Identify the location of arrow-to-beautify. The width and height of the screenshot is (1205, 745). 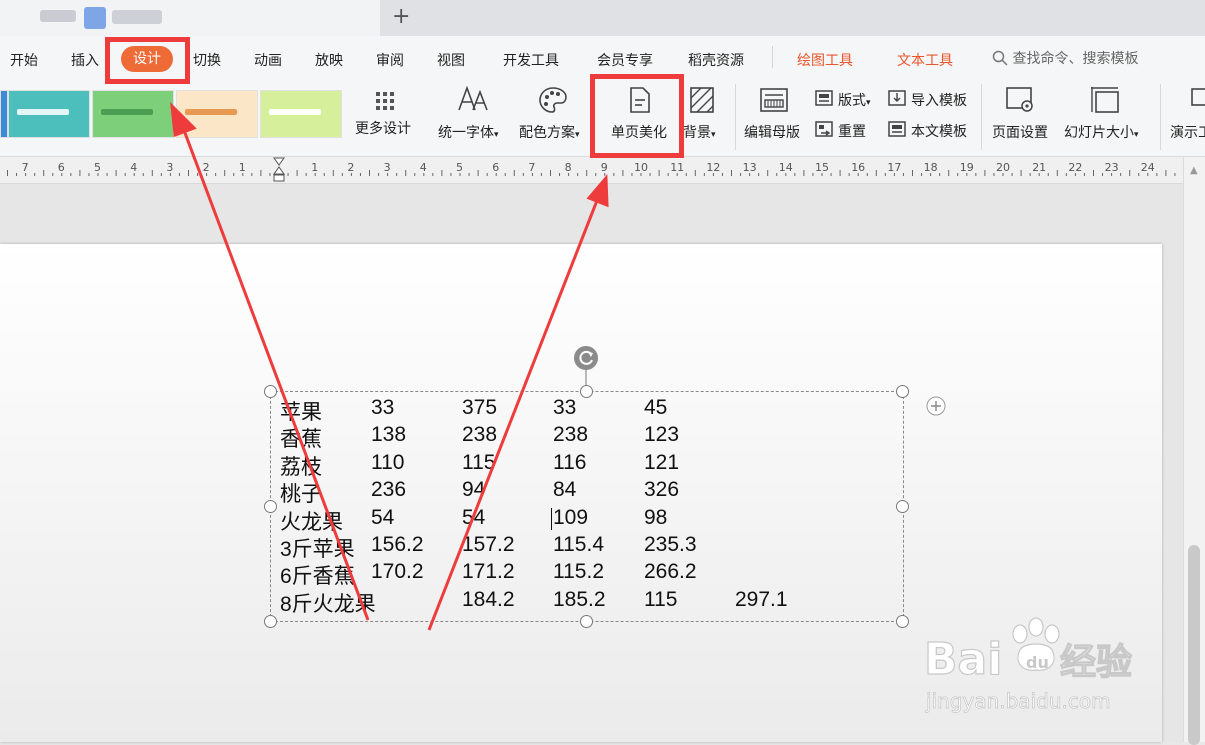
(513, 414).